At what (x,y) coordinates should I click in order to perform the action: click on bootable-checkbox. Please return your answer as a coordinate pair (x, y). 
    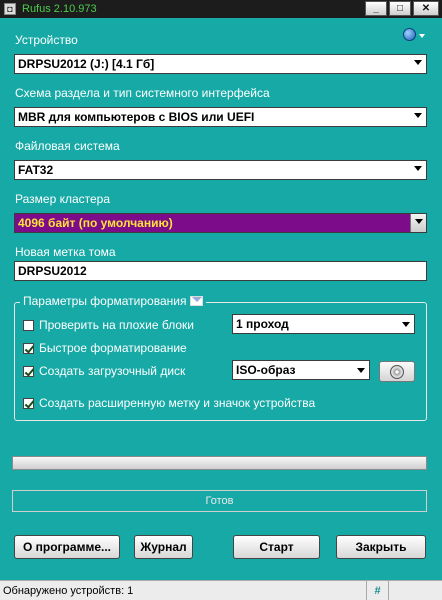
    Looking at the image, I should click on (28, 371).